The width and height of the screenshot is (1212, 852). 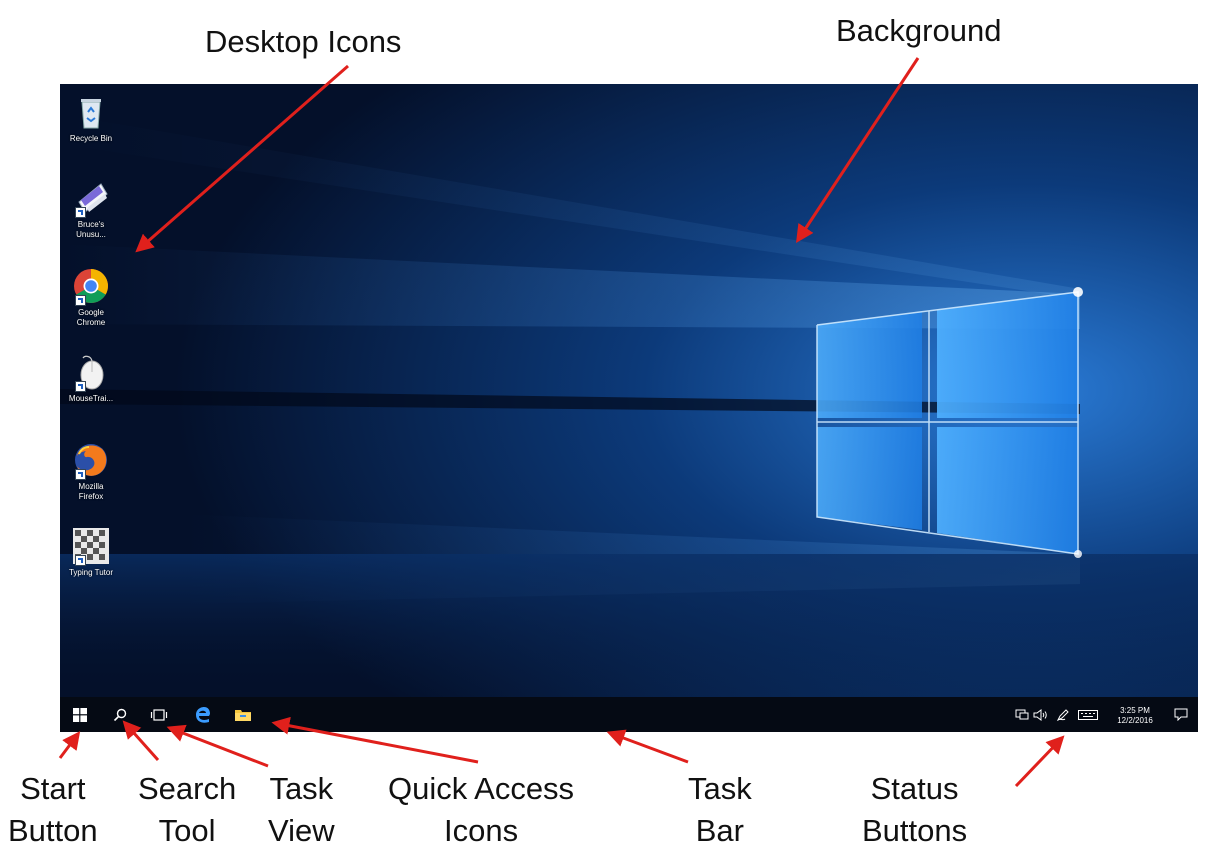 I want to click on start-icon, so click(x=80, y=714).